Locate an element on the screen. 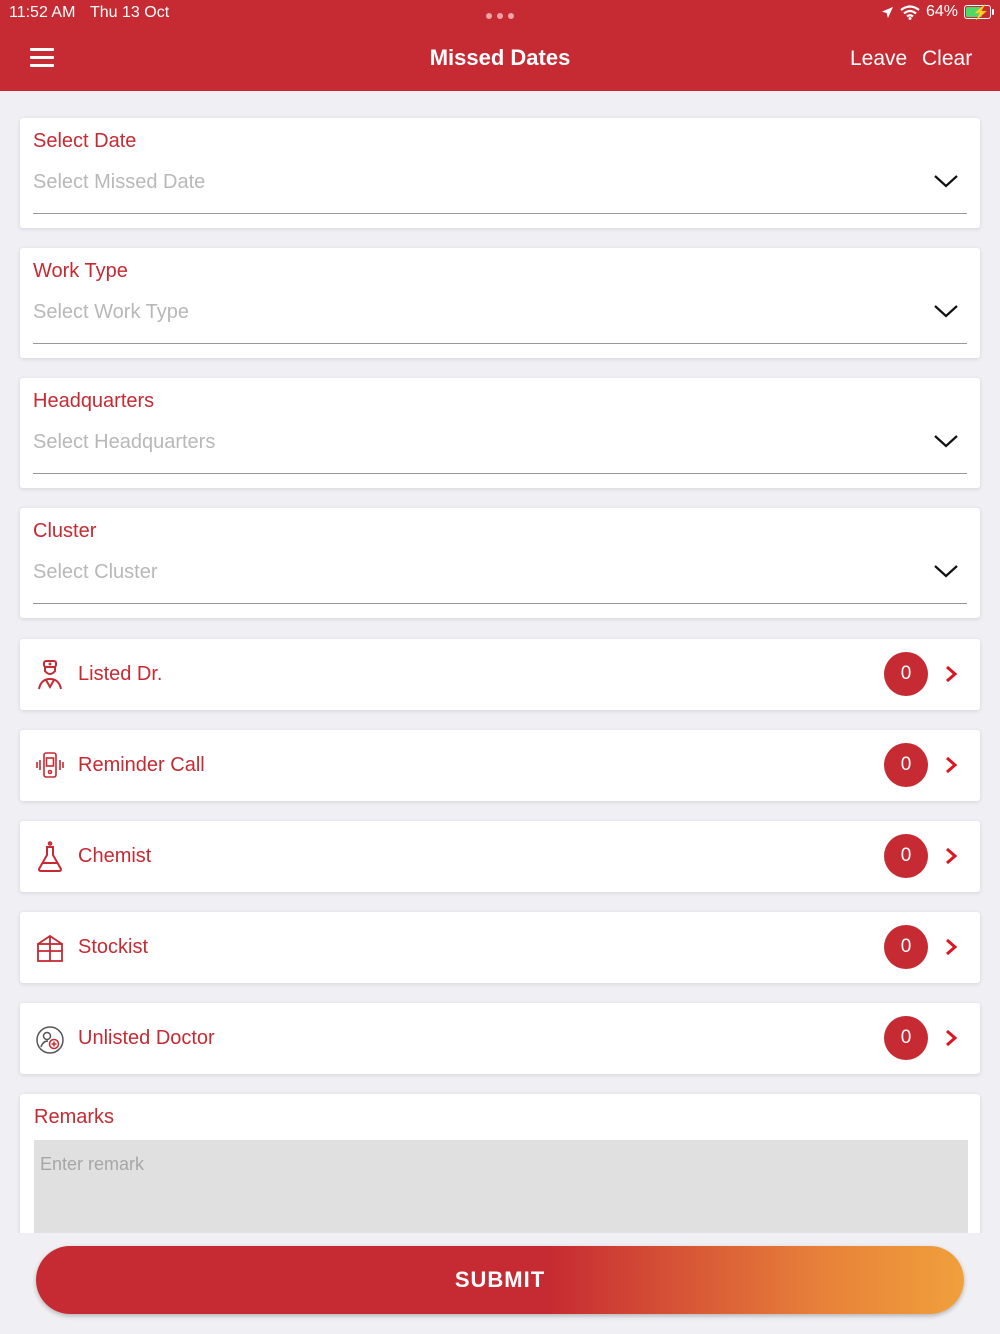 The height and width of the screenshot is (1334, 1000). dropdown-placeholder: Select Headquarters is located at coordinates (124, 442).